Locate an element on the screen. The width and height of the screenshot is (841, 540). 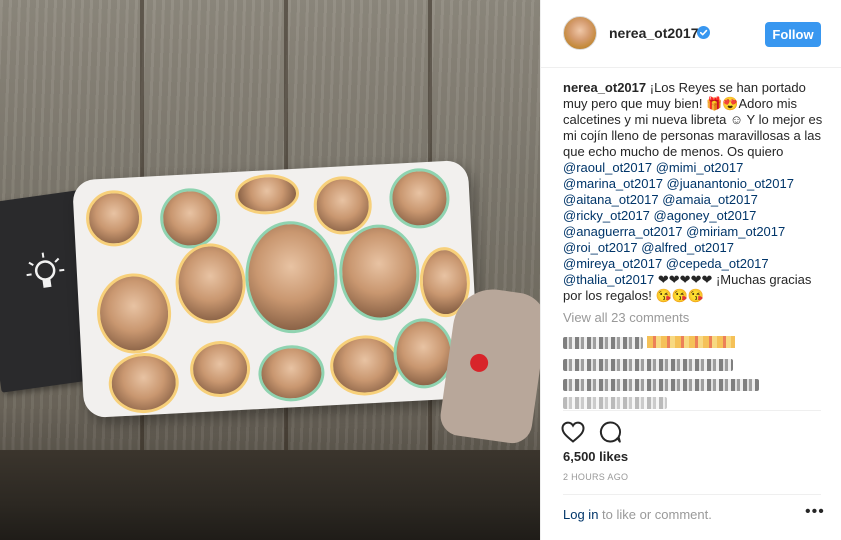
avatar is located at coordinates (580, 33).